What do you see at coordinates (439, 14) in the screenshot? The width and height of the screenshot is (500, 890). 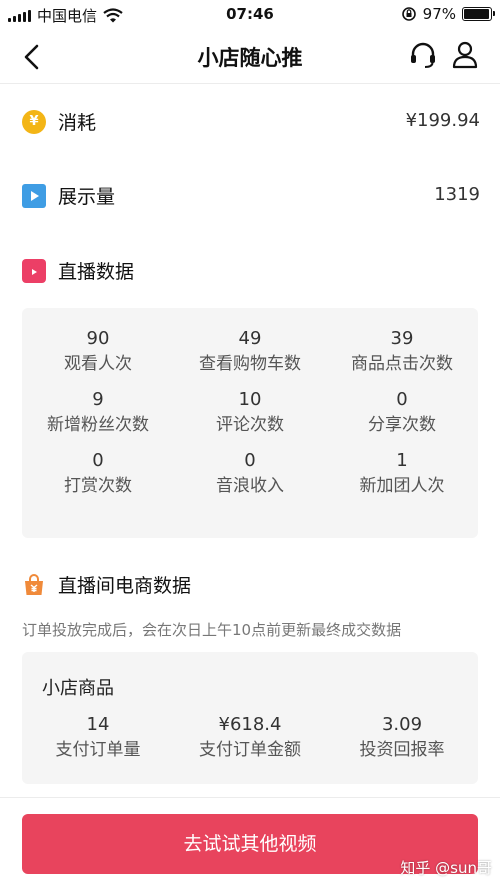 I see `battery-percent: 97%` at bounding box center [439, 14].